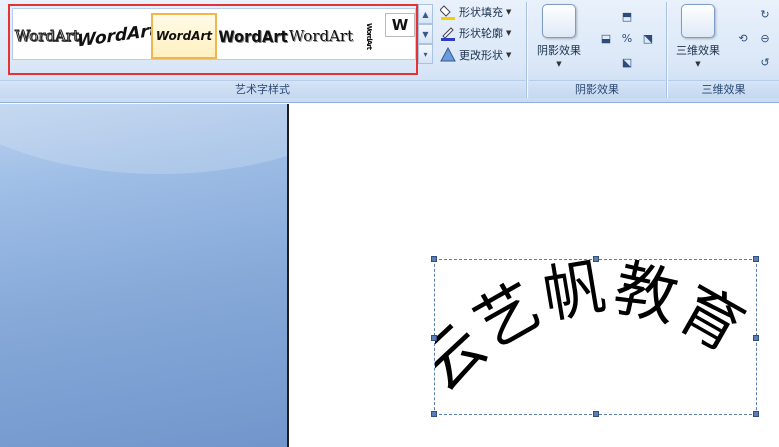 This screenshot has height=447, width=779. What do you see at coordinates (425, 54) in the screenshot?
I see `gallery-more: ▾` at bounding box center [425, 54].